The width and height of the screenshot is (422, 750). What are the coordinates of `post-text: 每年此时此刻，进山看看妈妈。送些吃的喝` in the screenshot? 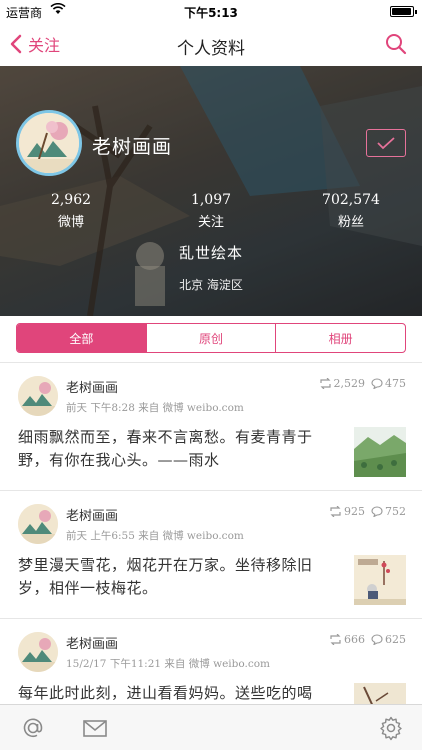 It's located at (165, 693).